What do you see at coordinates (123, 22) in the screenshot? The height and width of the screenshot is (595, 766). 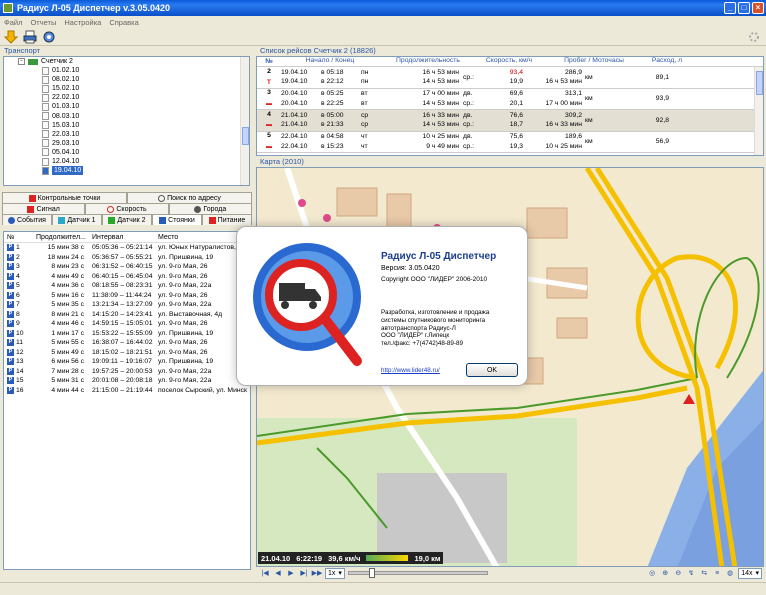 I see `menu-help: Справка` at bounding box center [123, 22].